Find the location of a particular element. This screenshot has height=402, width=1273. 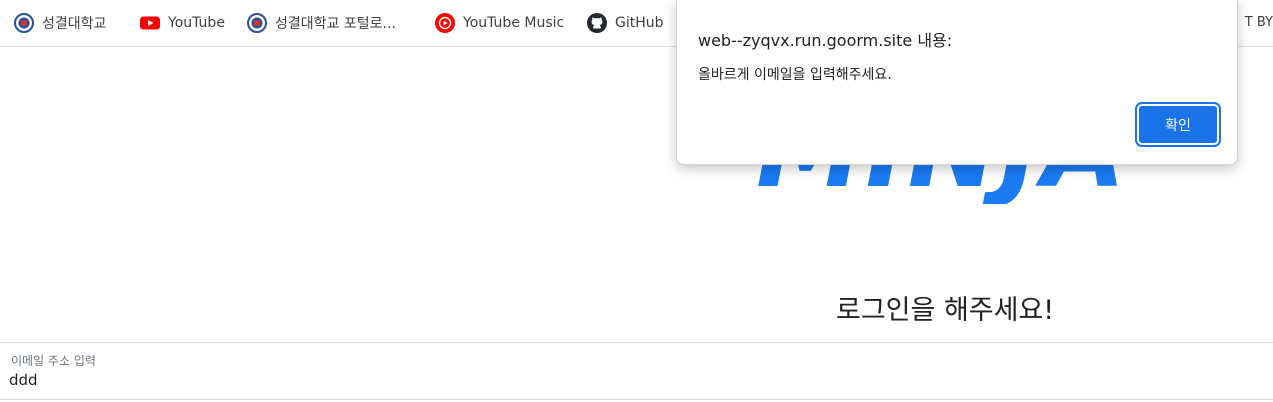

bookmark-overflow-partial: T BY is located at coordinates (1259, 23).